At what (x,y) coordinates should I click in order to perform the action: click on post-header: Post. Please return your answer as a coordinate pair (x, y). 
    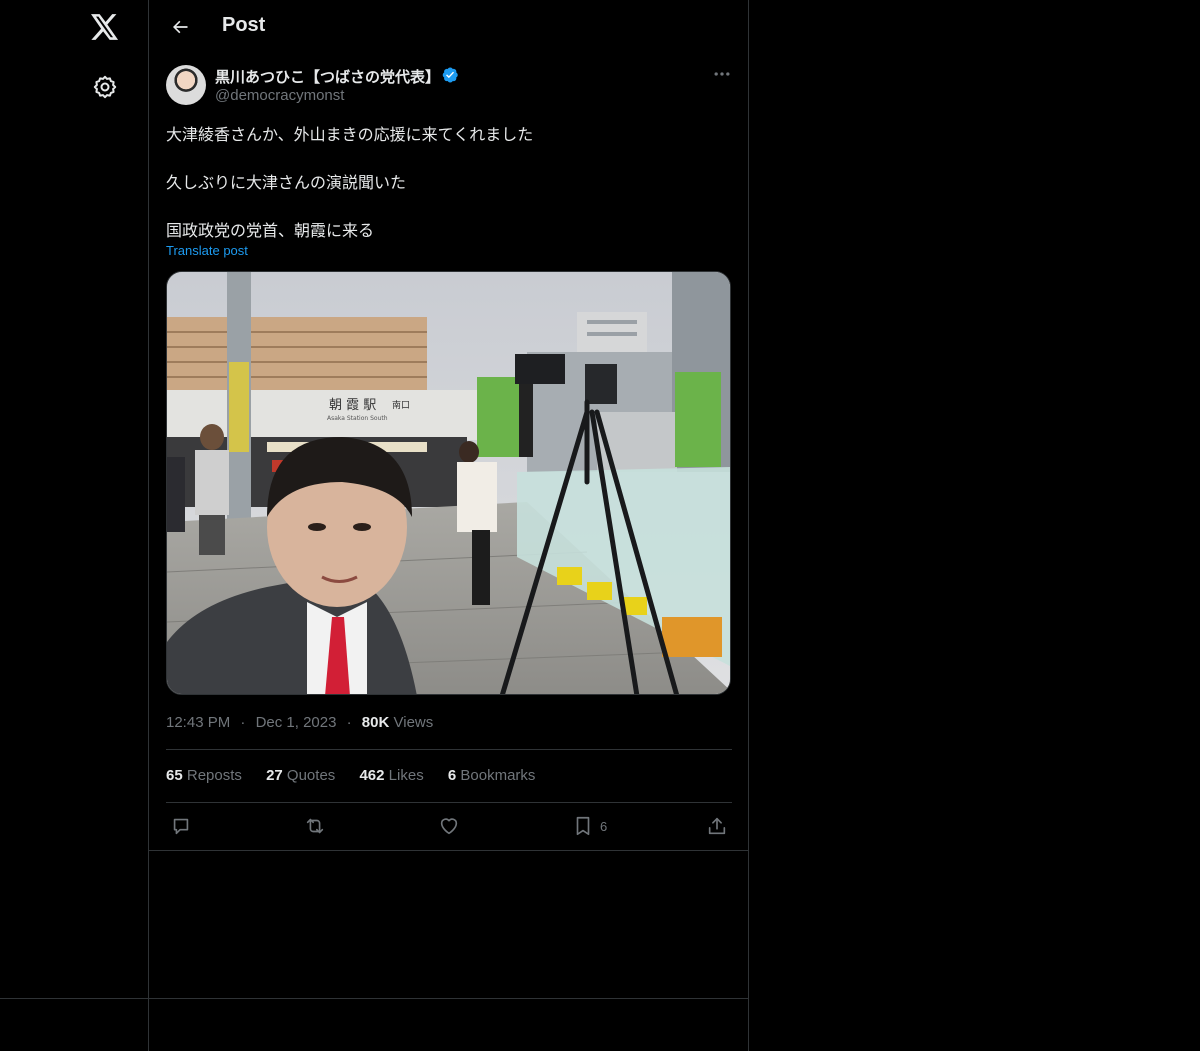
    Looking at the image, I should click on (448, 27).